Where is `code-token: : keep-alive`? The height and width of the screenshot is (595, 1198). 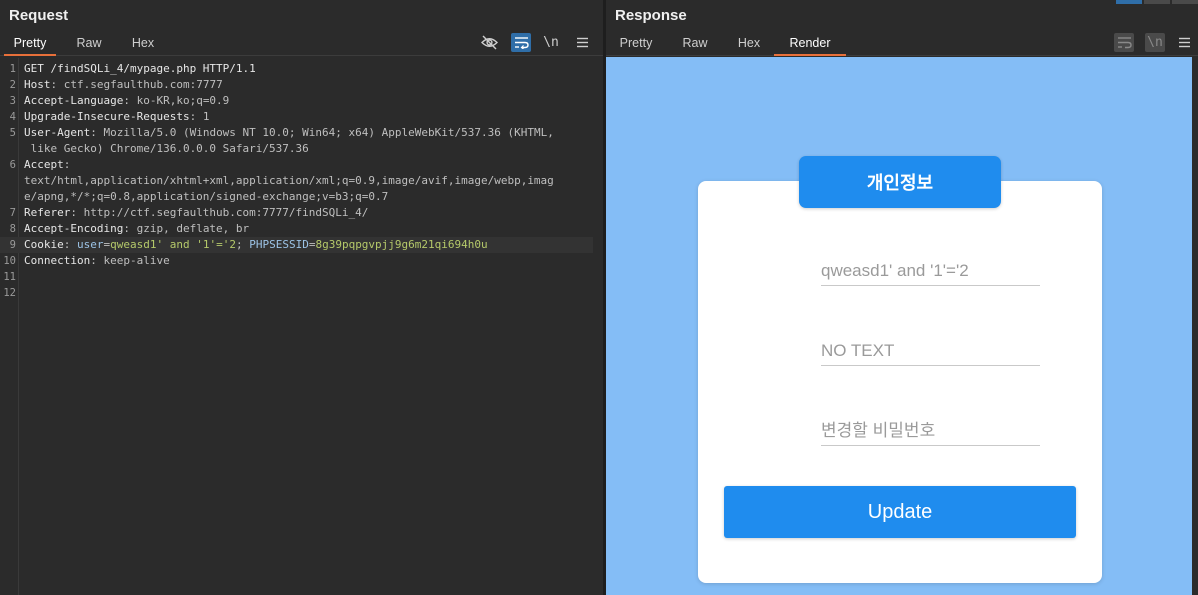
code-token: : keep-alive is located at coordinates (130, 260).